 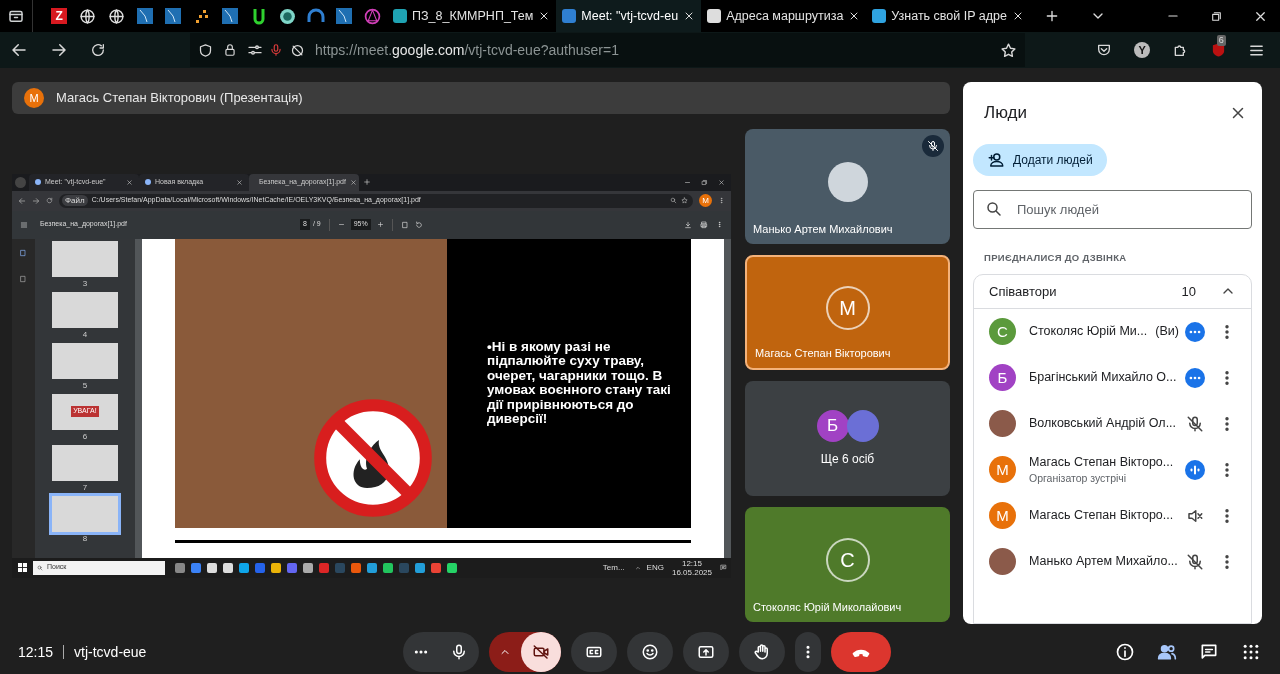 What do you see at coordinates (637, 567) in the screenshot?
I see `chevron-up-icon` at bounding box center [637, 567].